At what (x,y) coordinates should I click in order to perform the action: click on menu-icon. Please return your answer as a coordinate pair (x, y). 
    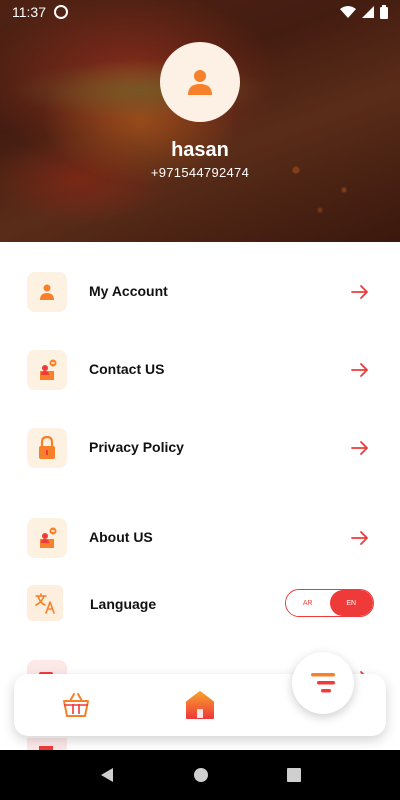
    Looking at the image, I should click on (323, 683).